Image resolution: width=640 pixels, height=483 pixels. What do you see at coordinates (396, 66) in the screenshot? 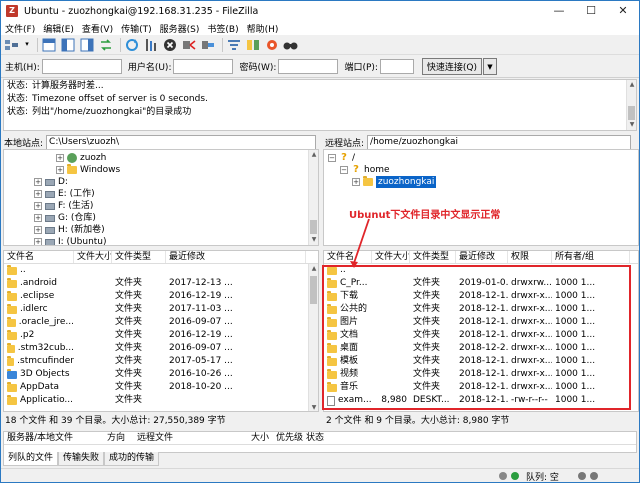
I see `port-input` at bounding box center [396, 66].